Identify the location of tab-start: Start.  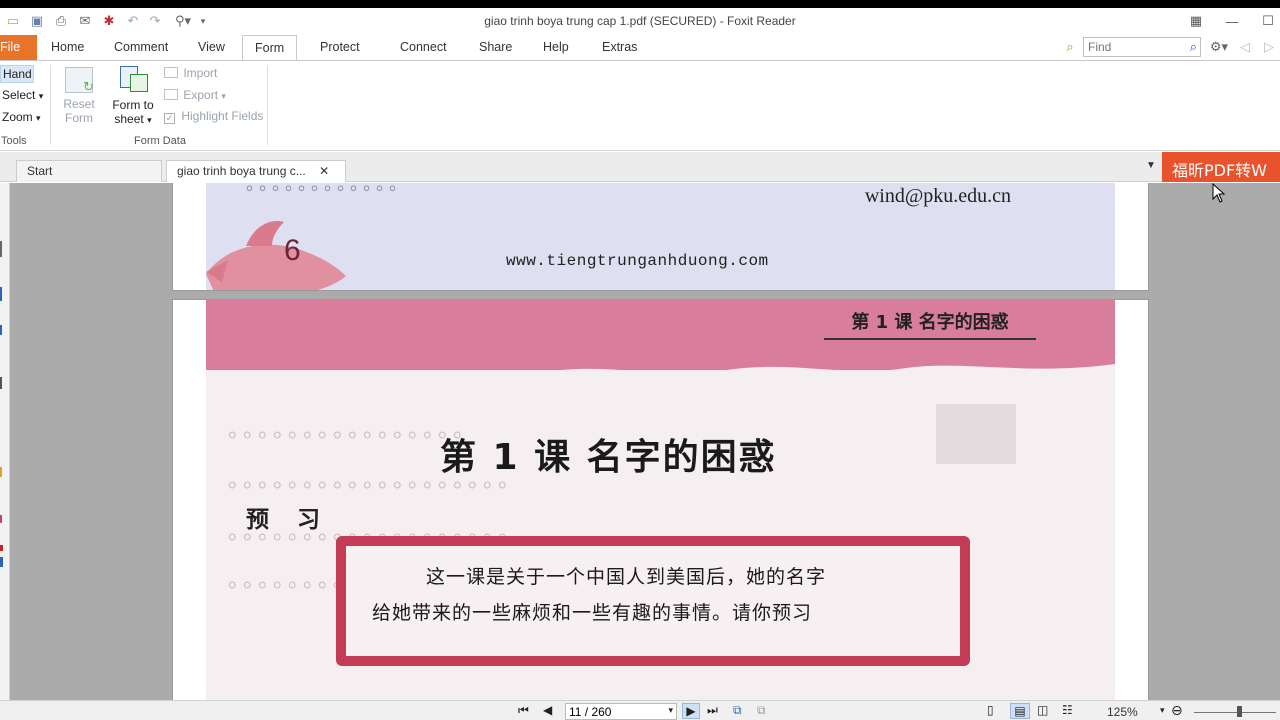
(89, 171).